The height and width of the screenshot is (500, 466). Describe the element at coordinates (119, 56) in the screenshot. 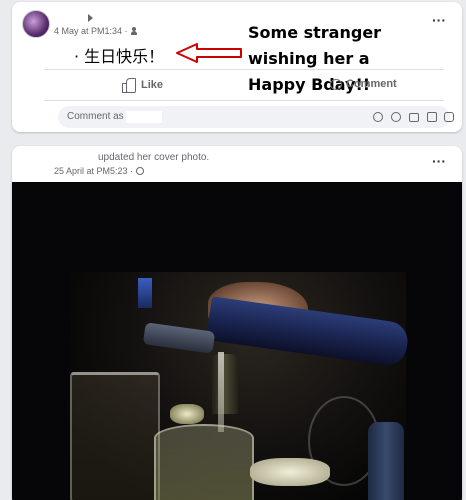

I see `post-text: · 生日快乐！` at that location.